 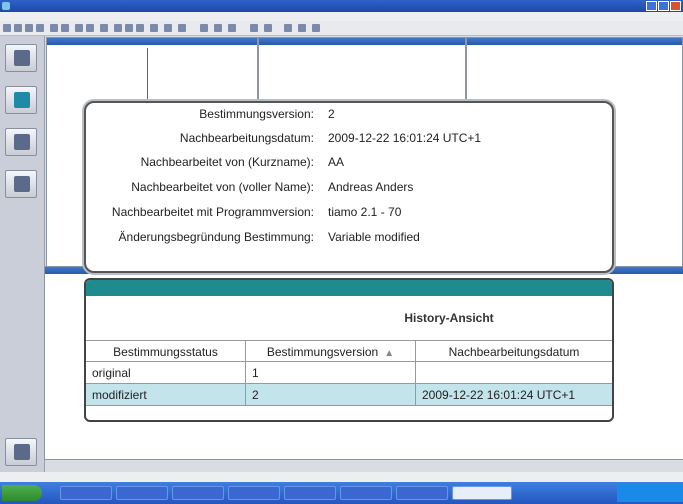 What do you see at coordinates (651, 6) in the screenshot?
I see `minimize-button` at bounding box center [651, 6].